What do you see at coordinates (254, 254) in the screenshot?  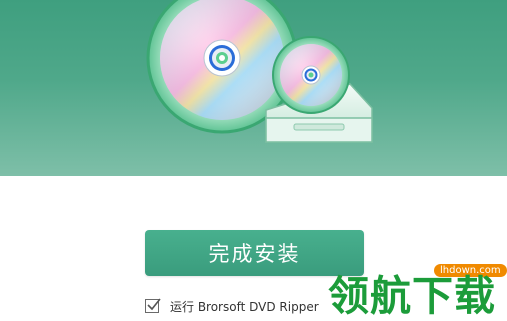 I see `finish-install-button-label: 完成安装` at bounding box center [254, 254].